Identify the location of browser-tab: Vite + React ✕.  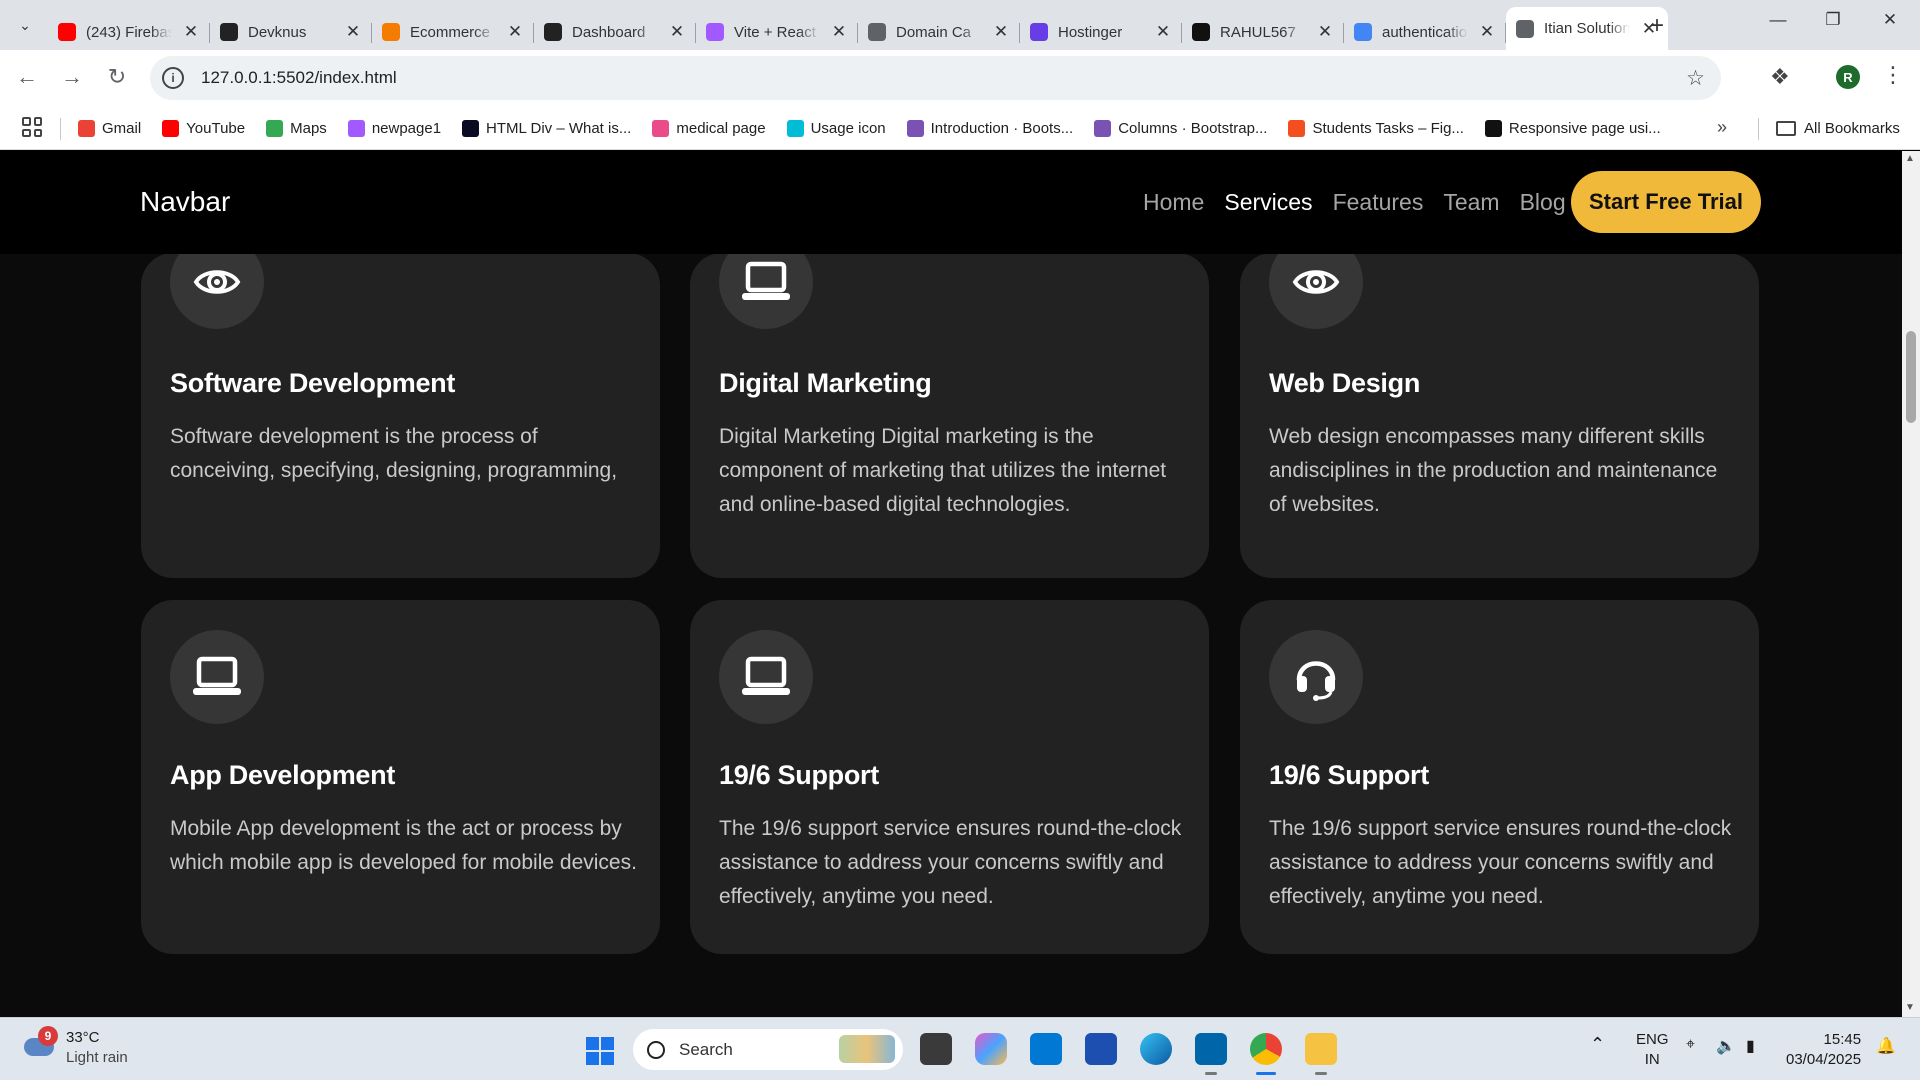
(777, 32).